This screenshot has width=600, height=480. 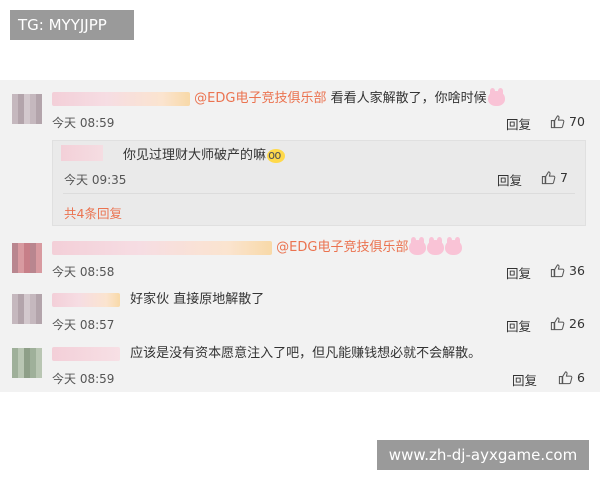 I want to click on comment-4-content: 应该是没有资本愿意注入了吧，但凡能赚钱想必就不会解散。, so click(x=266, y=354).